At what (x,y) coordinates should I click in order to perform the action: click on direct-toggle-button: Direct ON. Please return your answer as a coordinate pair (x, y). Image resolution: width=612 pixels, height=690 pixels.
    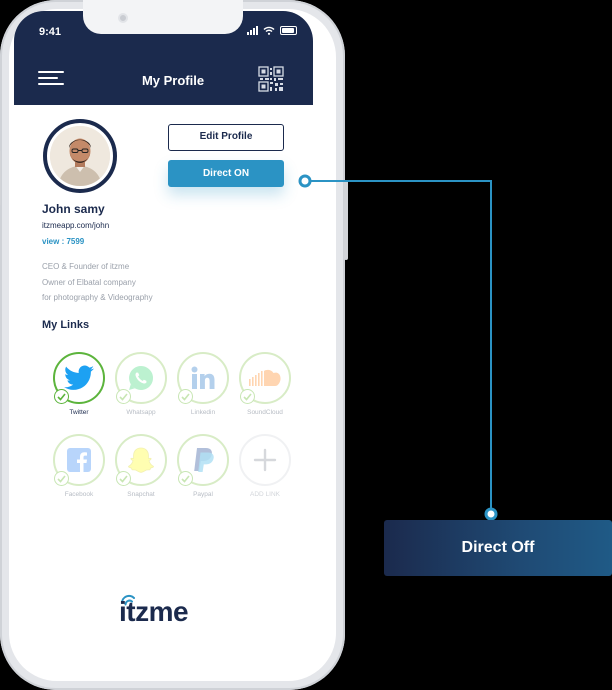
    Looking at the image, I should click on (226, 173).